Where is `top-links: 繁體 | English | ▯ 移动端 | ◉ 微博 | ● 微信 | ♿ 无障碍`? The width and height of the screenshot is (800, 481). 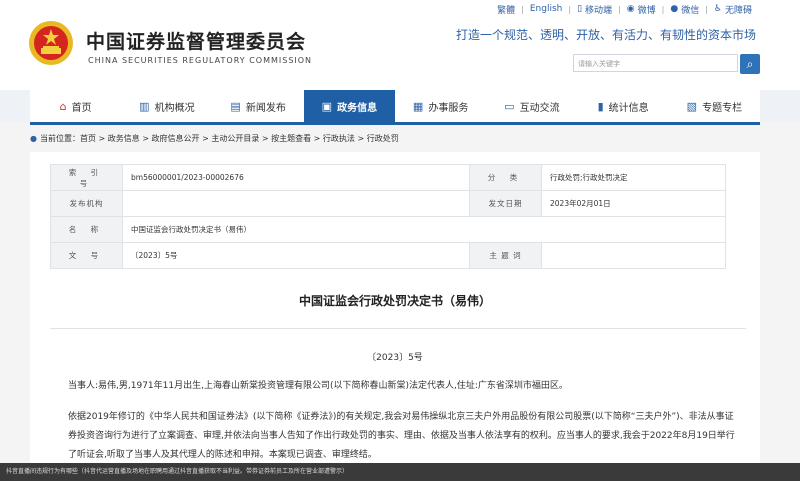
top-links: 繁體 | English | ▯ 移动端 | ◉ 微博 | ● 微信 | ♿ 无障碍 is located at coordinates (624, 9).